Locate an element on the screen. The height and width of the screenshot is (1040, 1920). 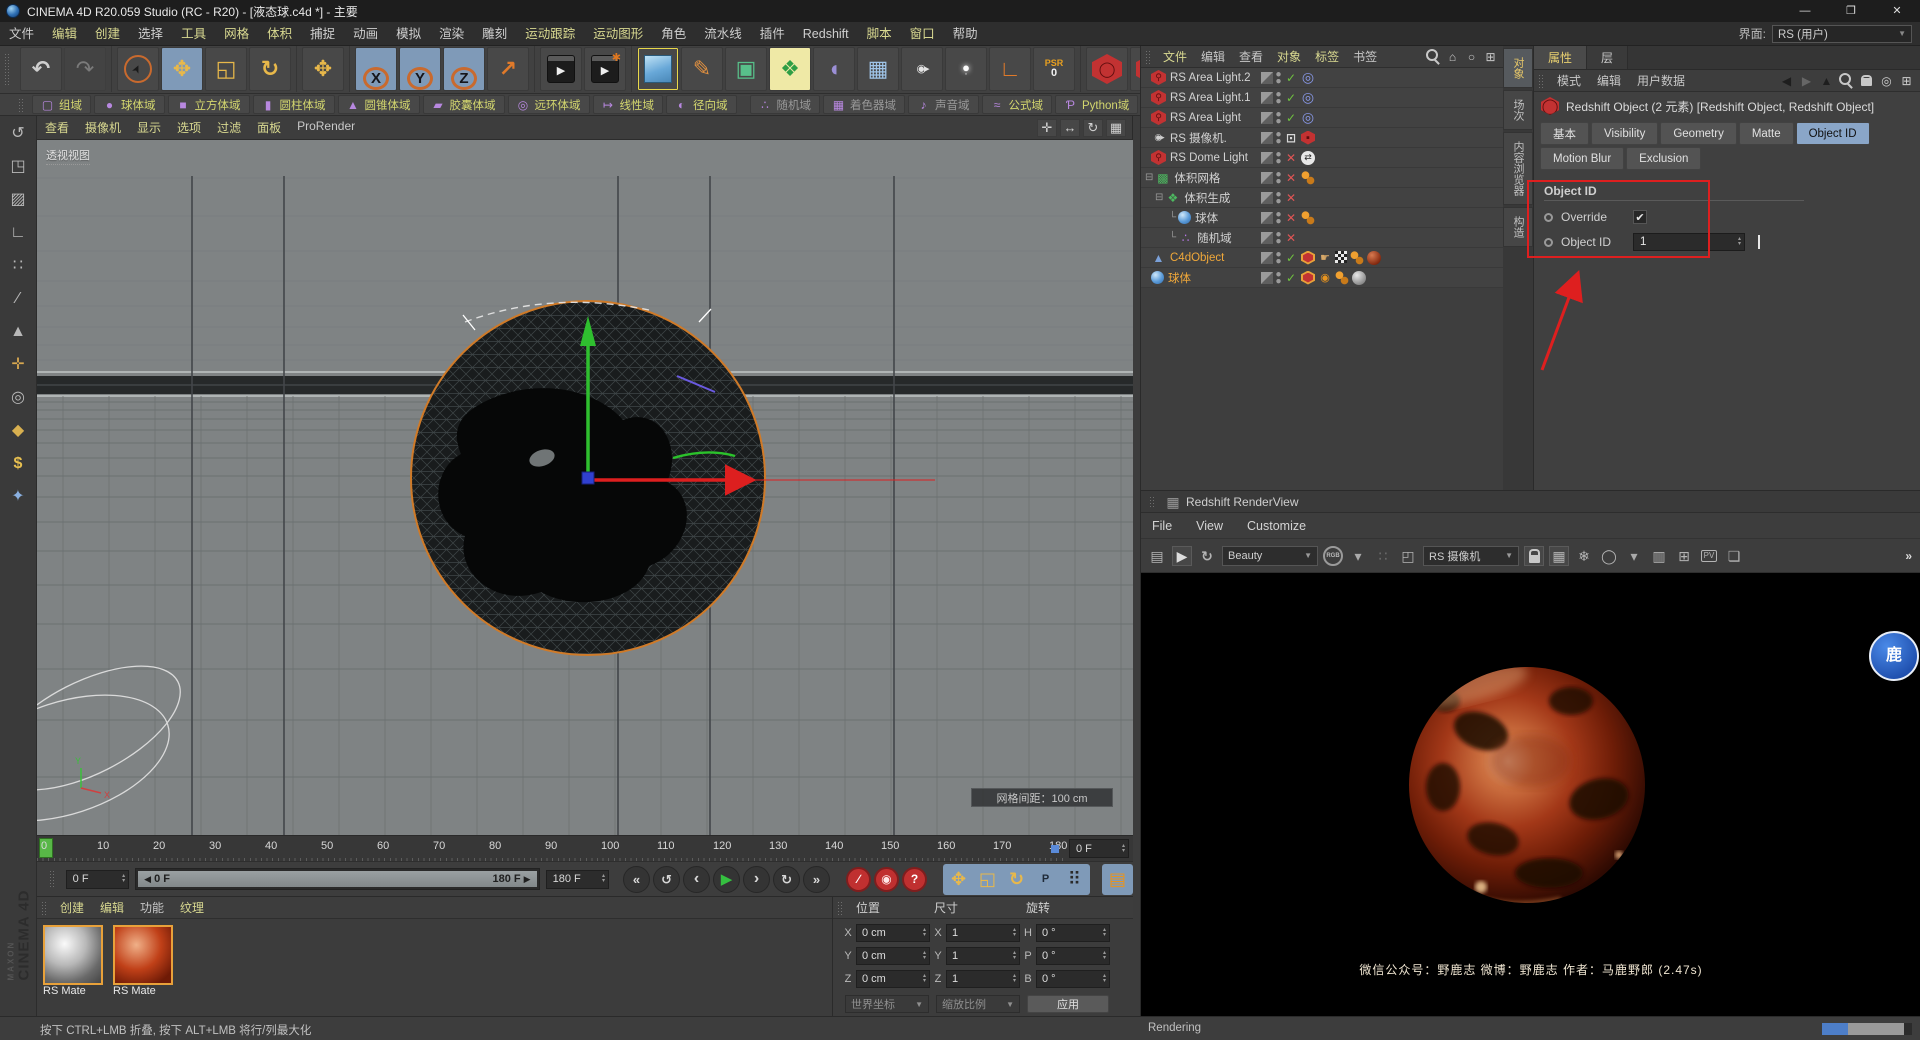
menu-item: 文件 is located at coordinates (21, 34).